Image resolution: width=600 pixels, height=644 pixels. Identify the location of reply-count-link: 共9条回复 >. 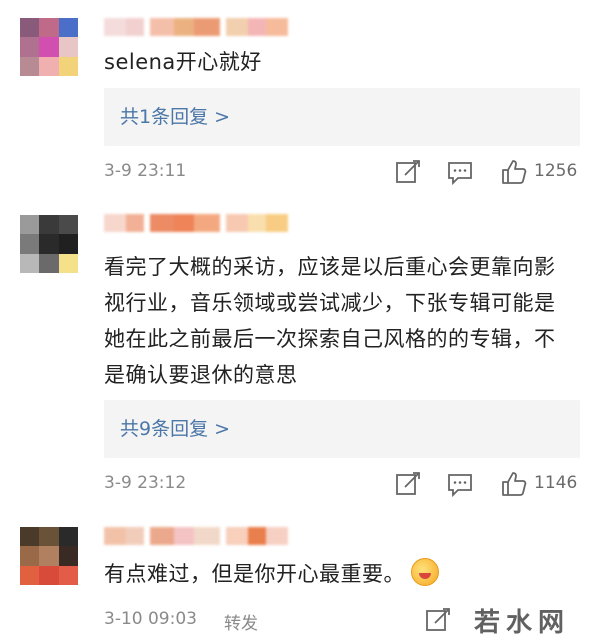
(175, 427).